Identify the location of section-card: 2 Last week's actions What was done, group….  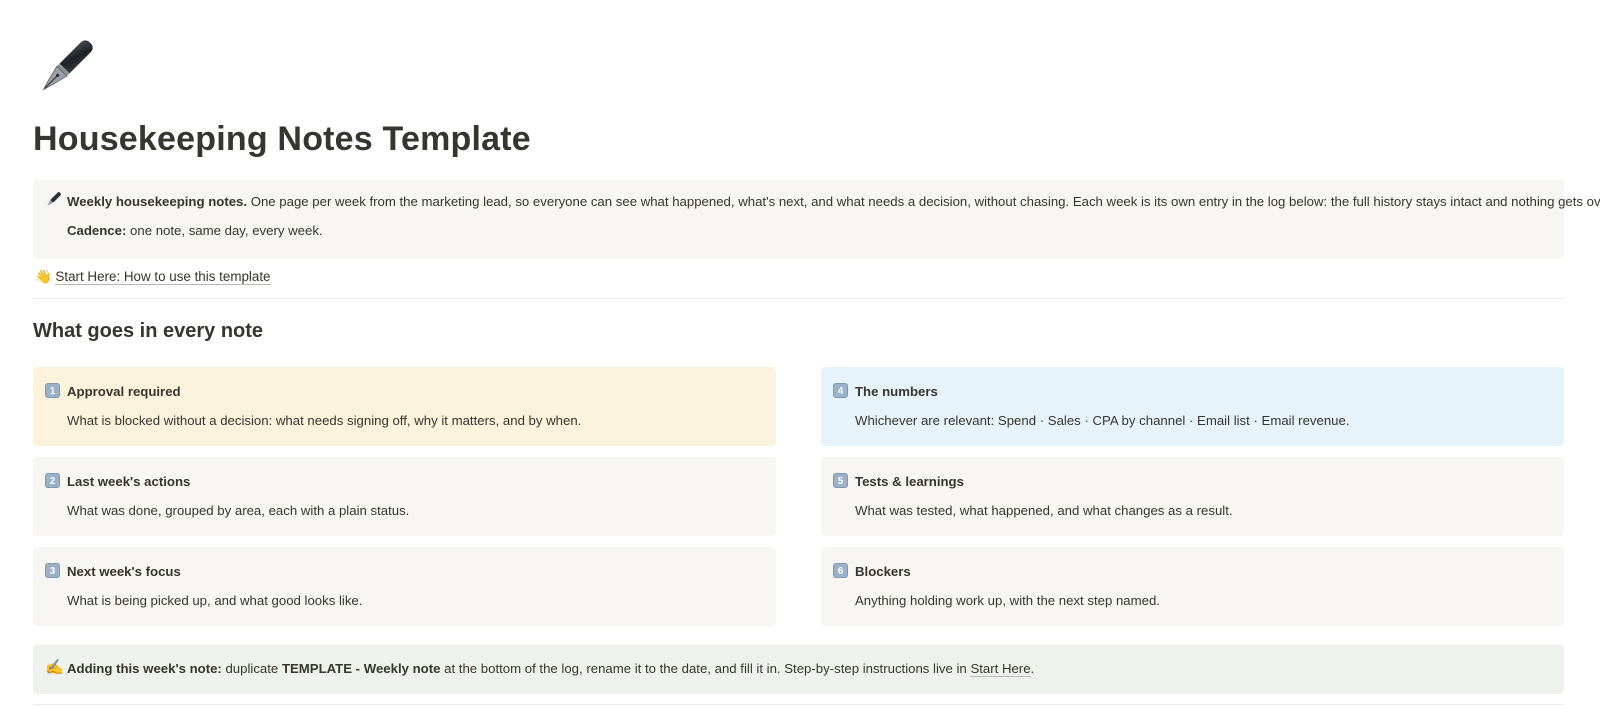
(404, 496).